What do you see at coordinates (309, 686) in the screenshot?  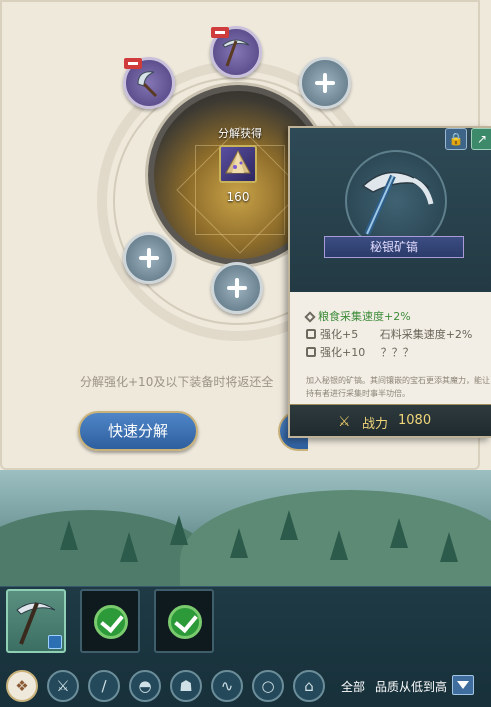 I see `boots-icon: ⌂` at bounding box center [309, 686].